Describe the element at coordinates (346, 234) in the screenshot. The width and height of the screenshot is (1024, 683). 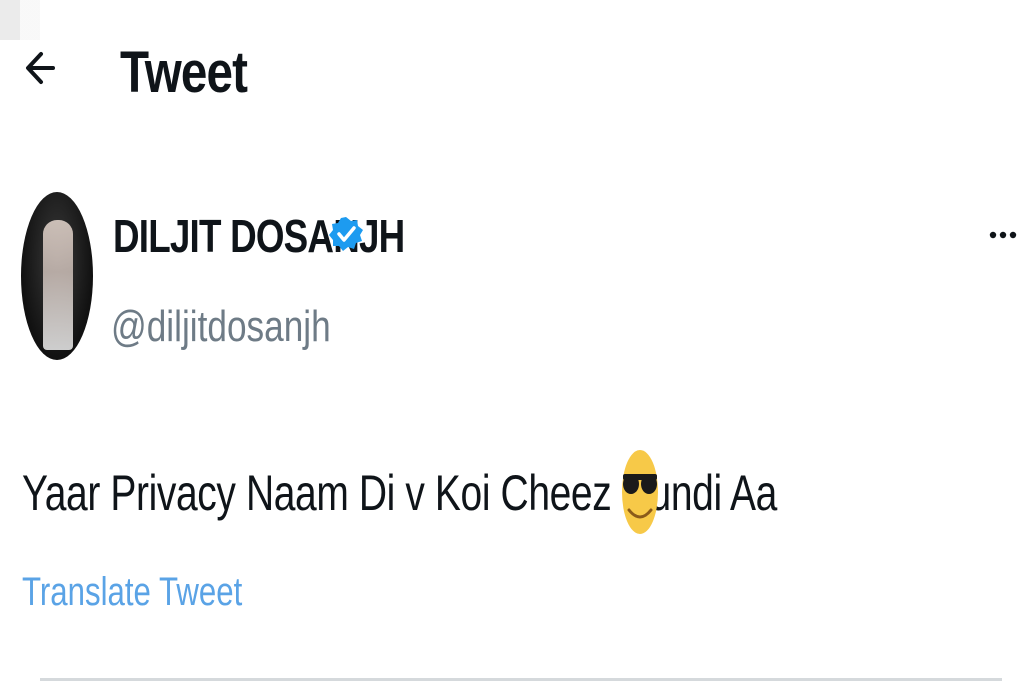
I see `verified-badge-icon` at that location.